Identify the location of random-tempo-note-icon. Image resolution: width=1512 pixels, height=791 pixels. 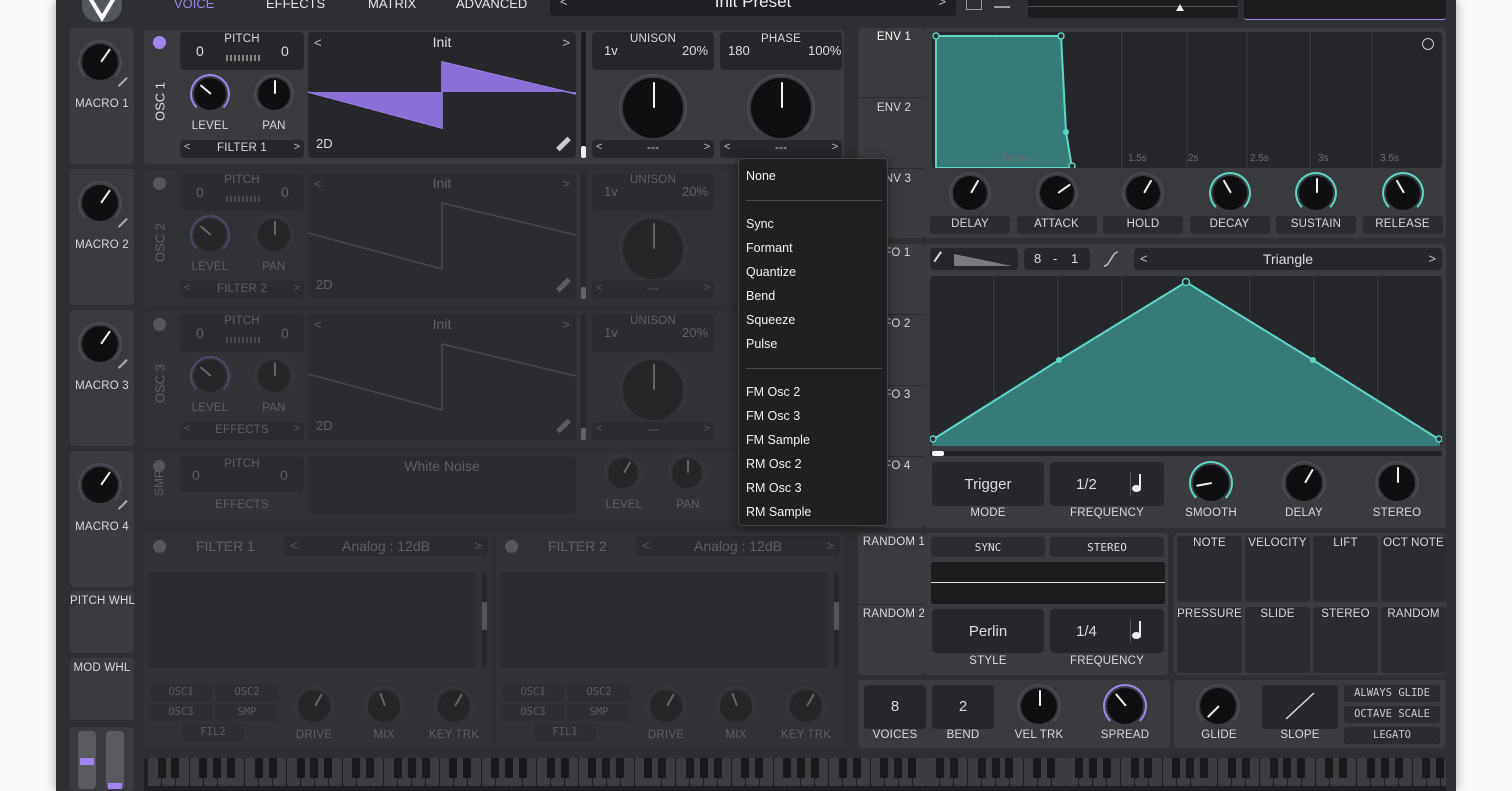
(1137, 631).